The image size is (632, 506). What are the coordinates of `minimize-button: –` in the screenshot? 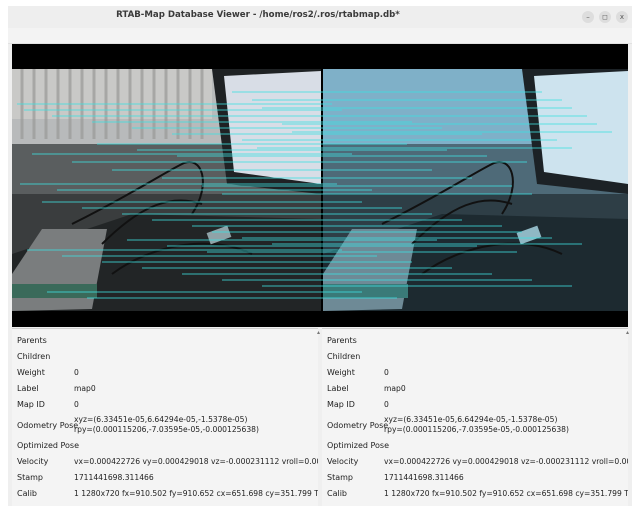 It's located at (588, 17).